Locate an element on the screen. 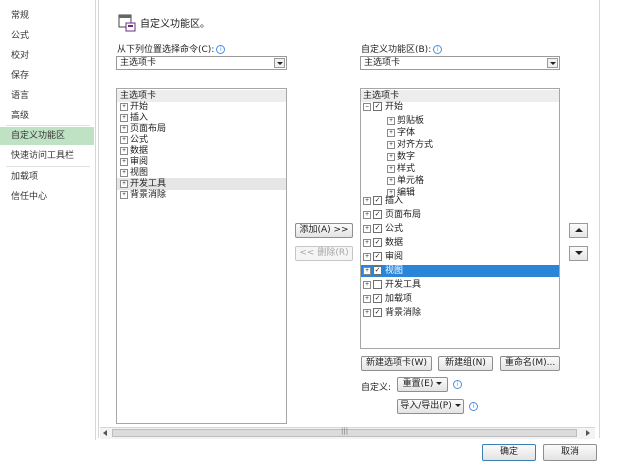 The width and height of the screenshot is (626, 464). list-item: + 背景消除 is located at coordinates (201, 195).